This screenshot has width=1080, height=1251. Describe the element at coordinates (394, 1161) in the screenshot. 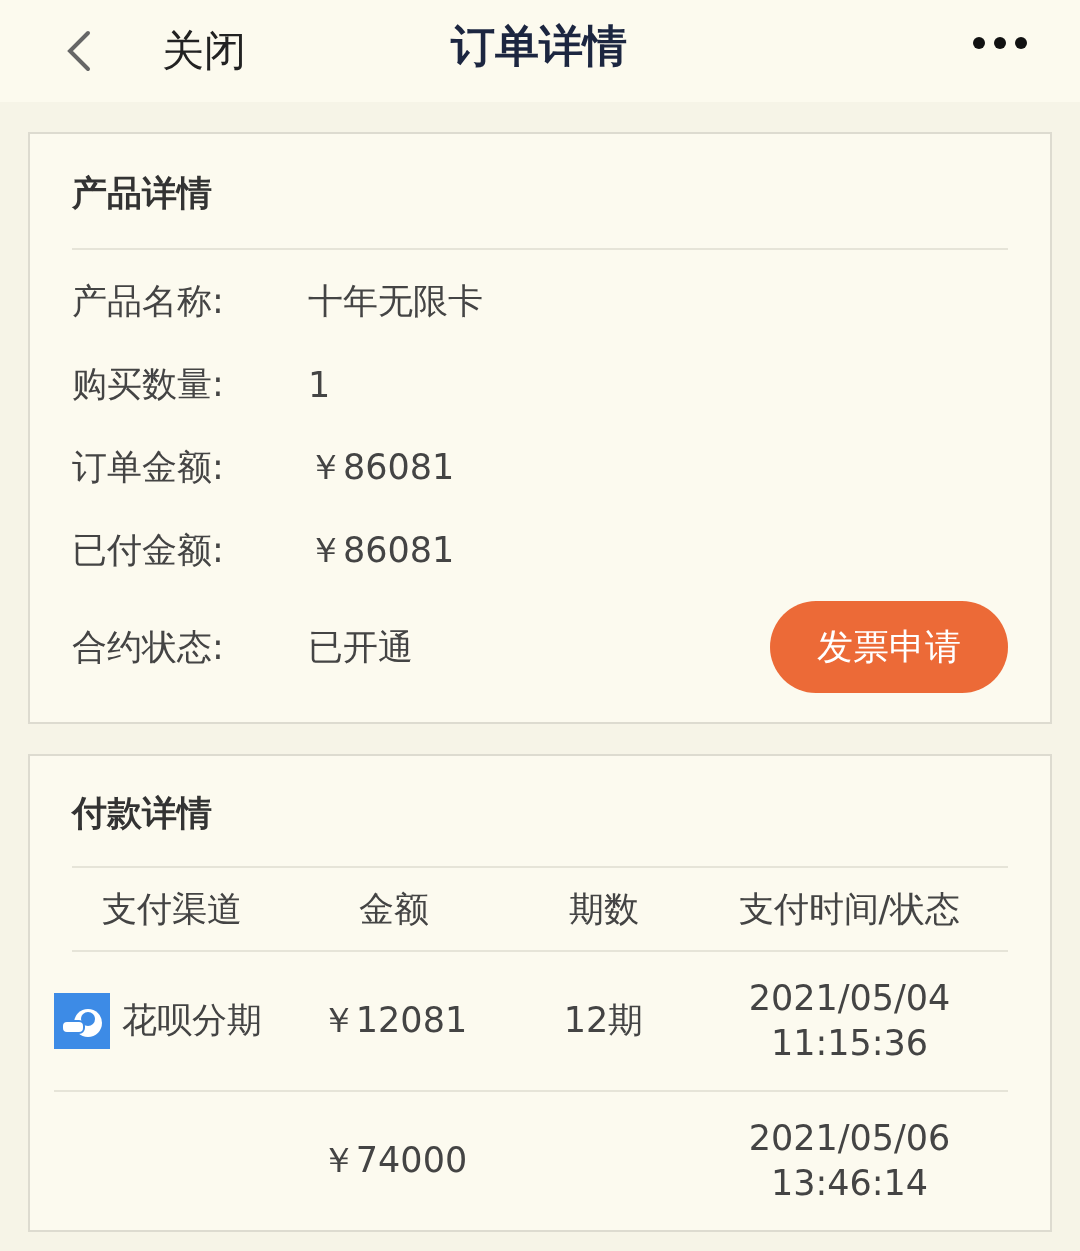

I see `table-cell-text: ￥74000` at that location.